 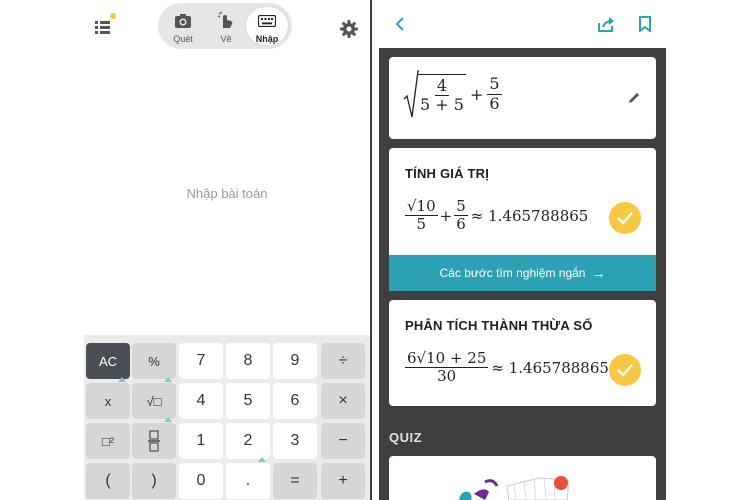 What do you see at coordinates (522, 24) in the screenshot?
I see `solution-top-bar` at bounding box center [522, 24].